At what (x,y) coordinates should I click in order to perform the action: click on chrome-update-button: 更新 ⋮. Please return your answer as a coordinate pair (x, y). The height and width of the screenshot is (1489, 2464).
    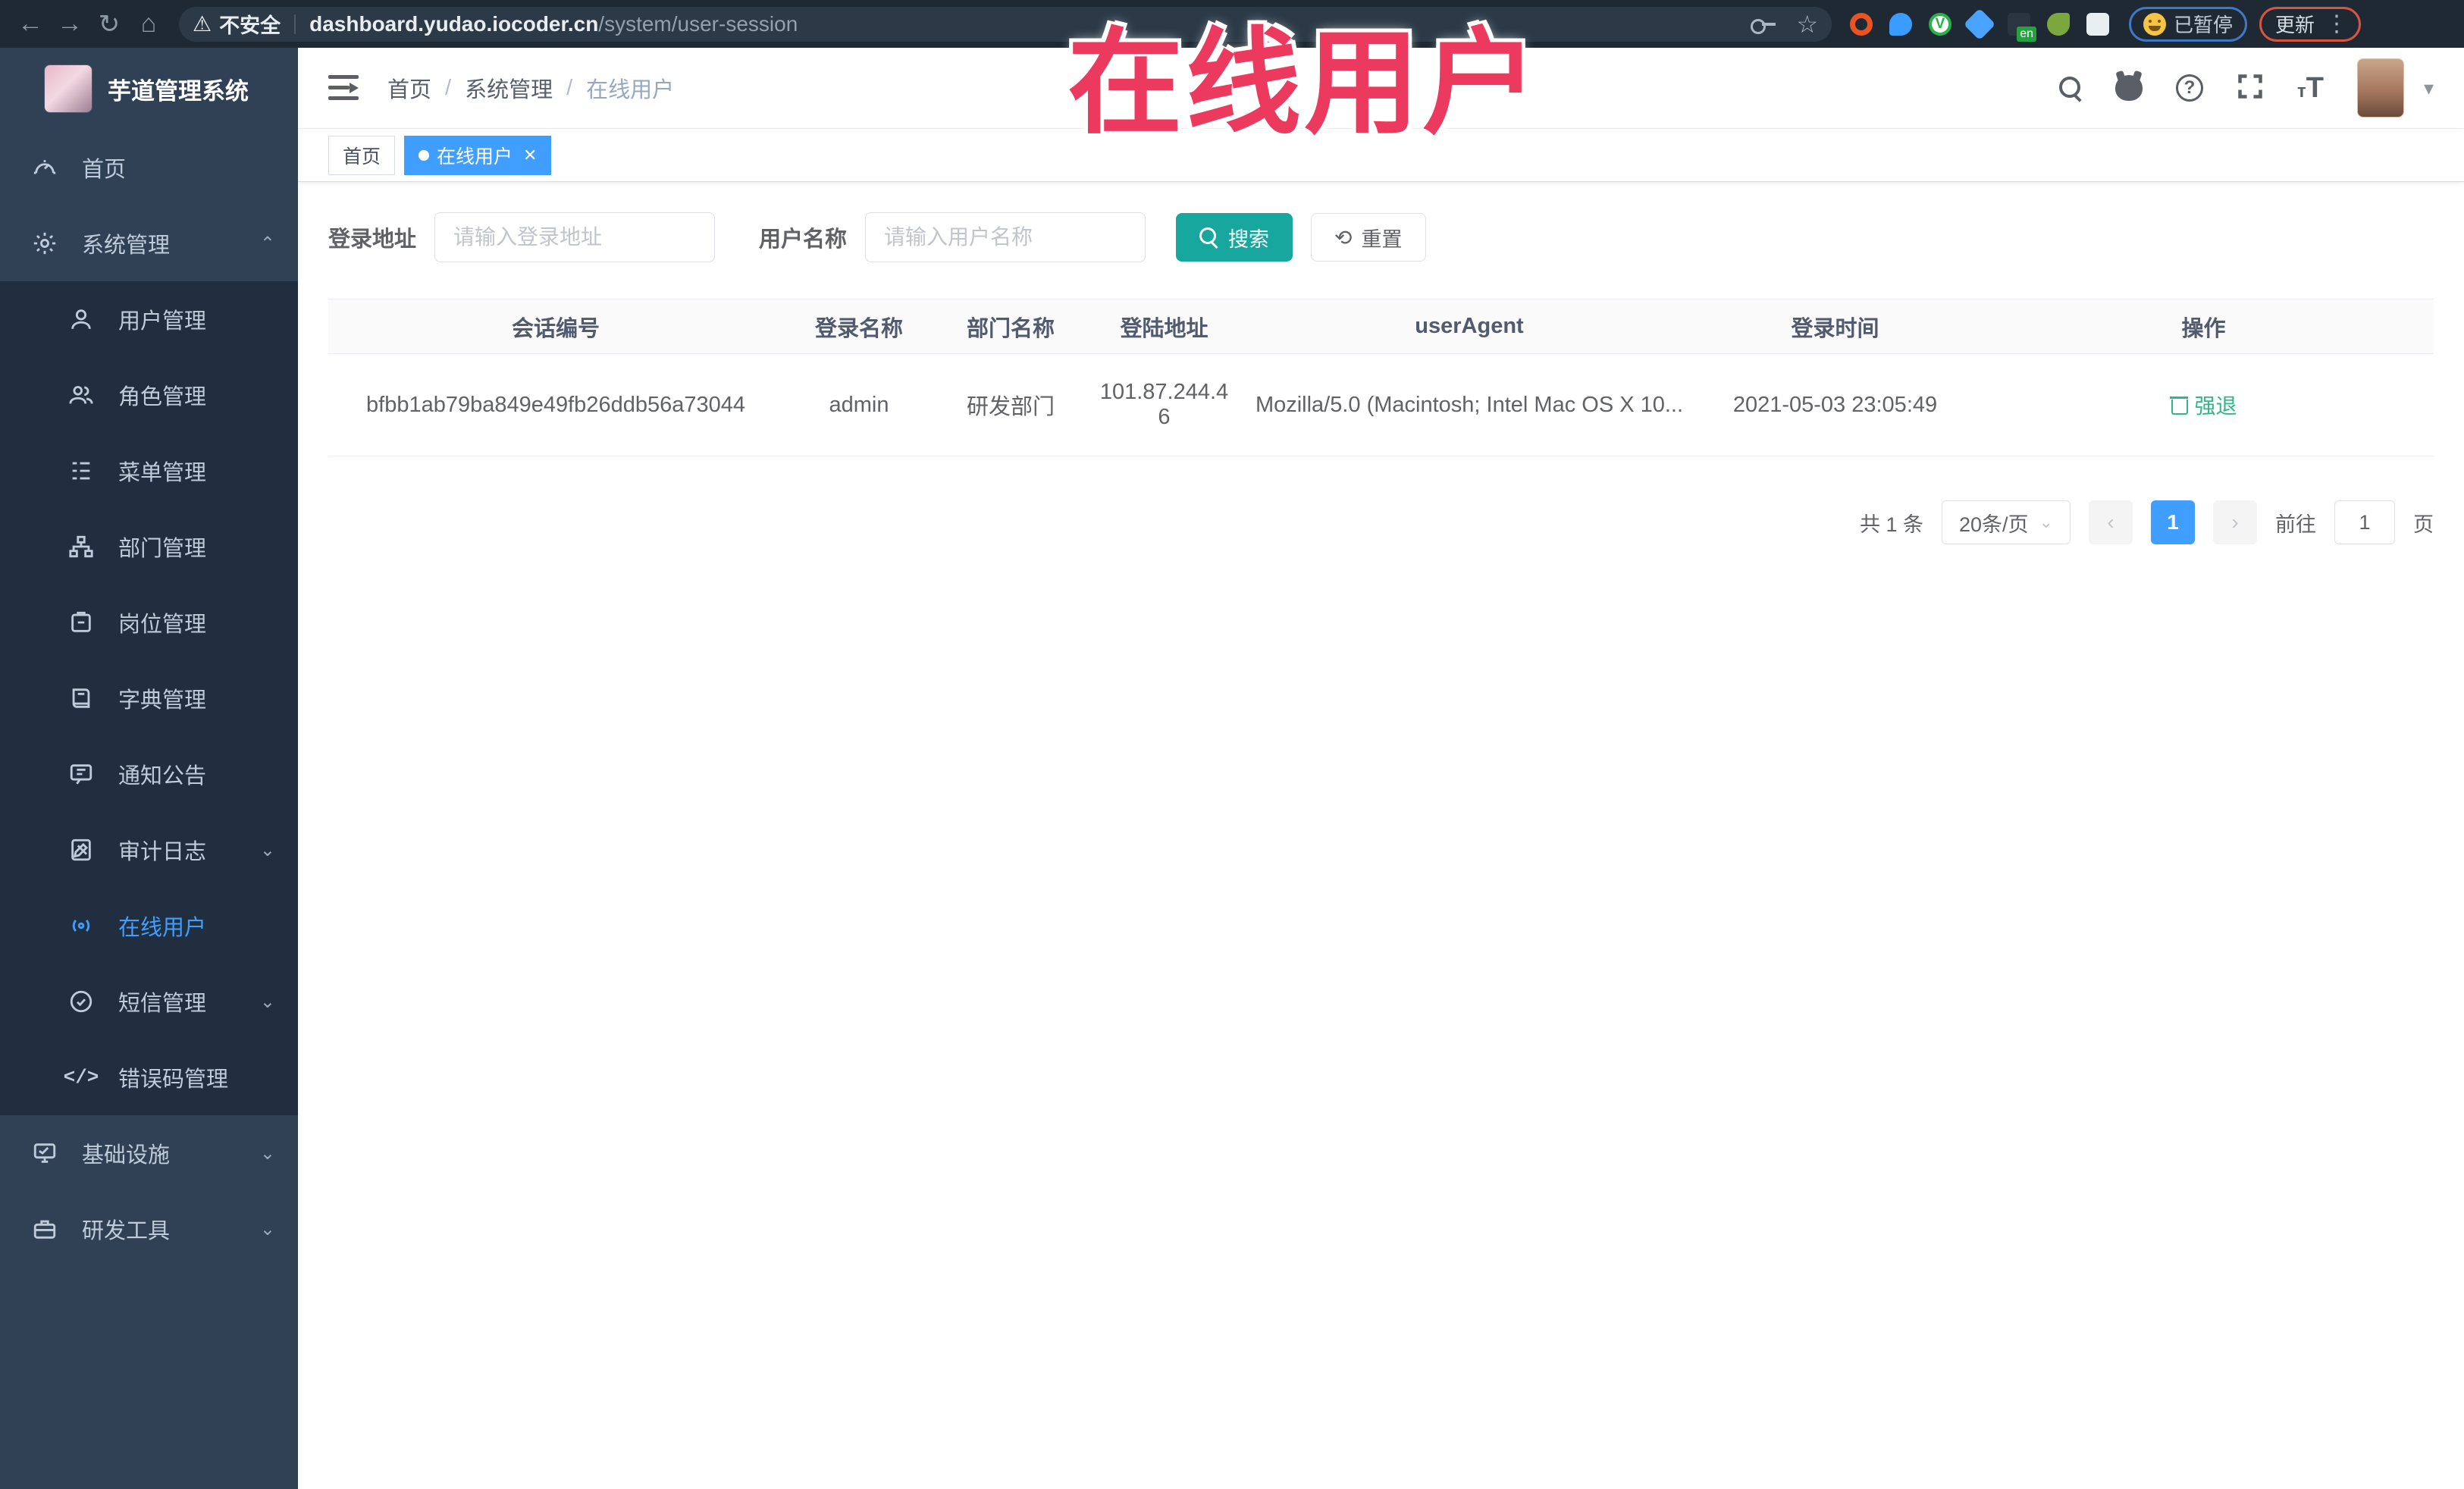
    Looking at the image, I should click on (2310, 24).